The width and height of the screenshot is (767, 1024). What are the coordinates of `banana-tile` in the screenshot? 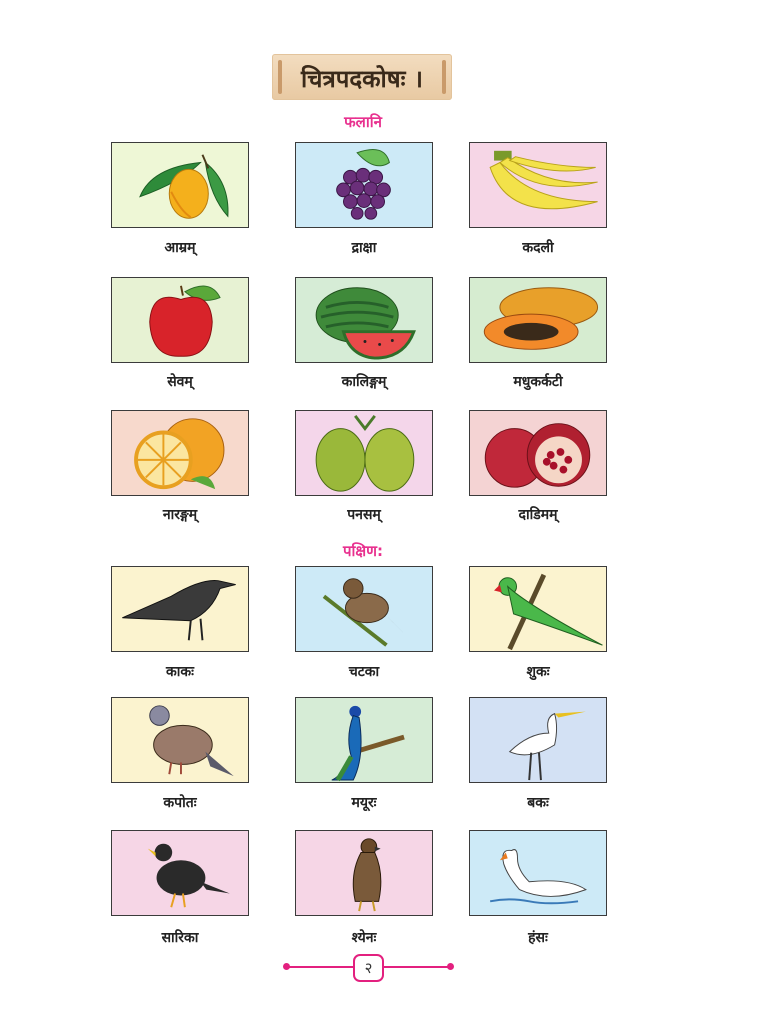 It's located at (538, 185).